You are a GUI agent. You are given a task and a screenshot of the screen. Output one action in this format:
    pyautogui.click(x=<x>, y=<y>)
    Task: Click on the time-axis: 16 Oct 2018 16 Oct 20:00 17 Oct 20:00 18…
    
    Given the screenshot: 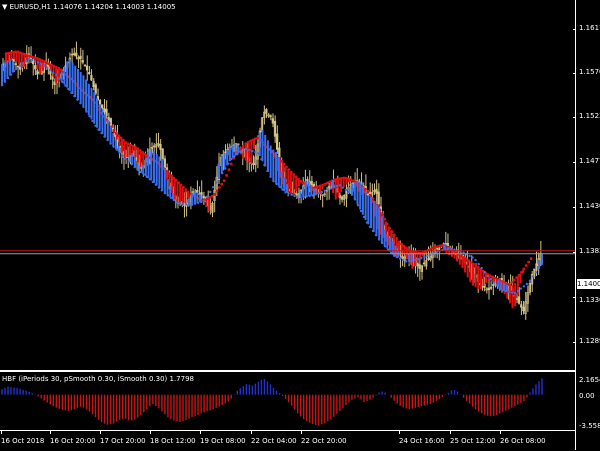 What is the action you would take?
    pyautogui.click(x=287, y=440)
    